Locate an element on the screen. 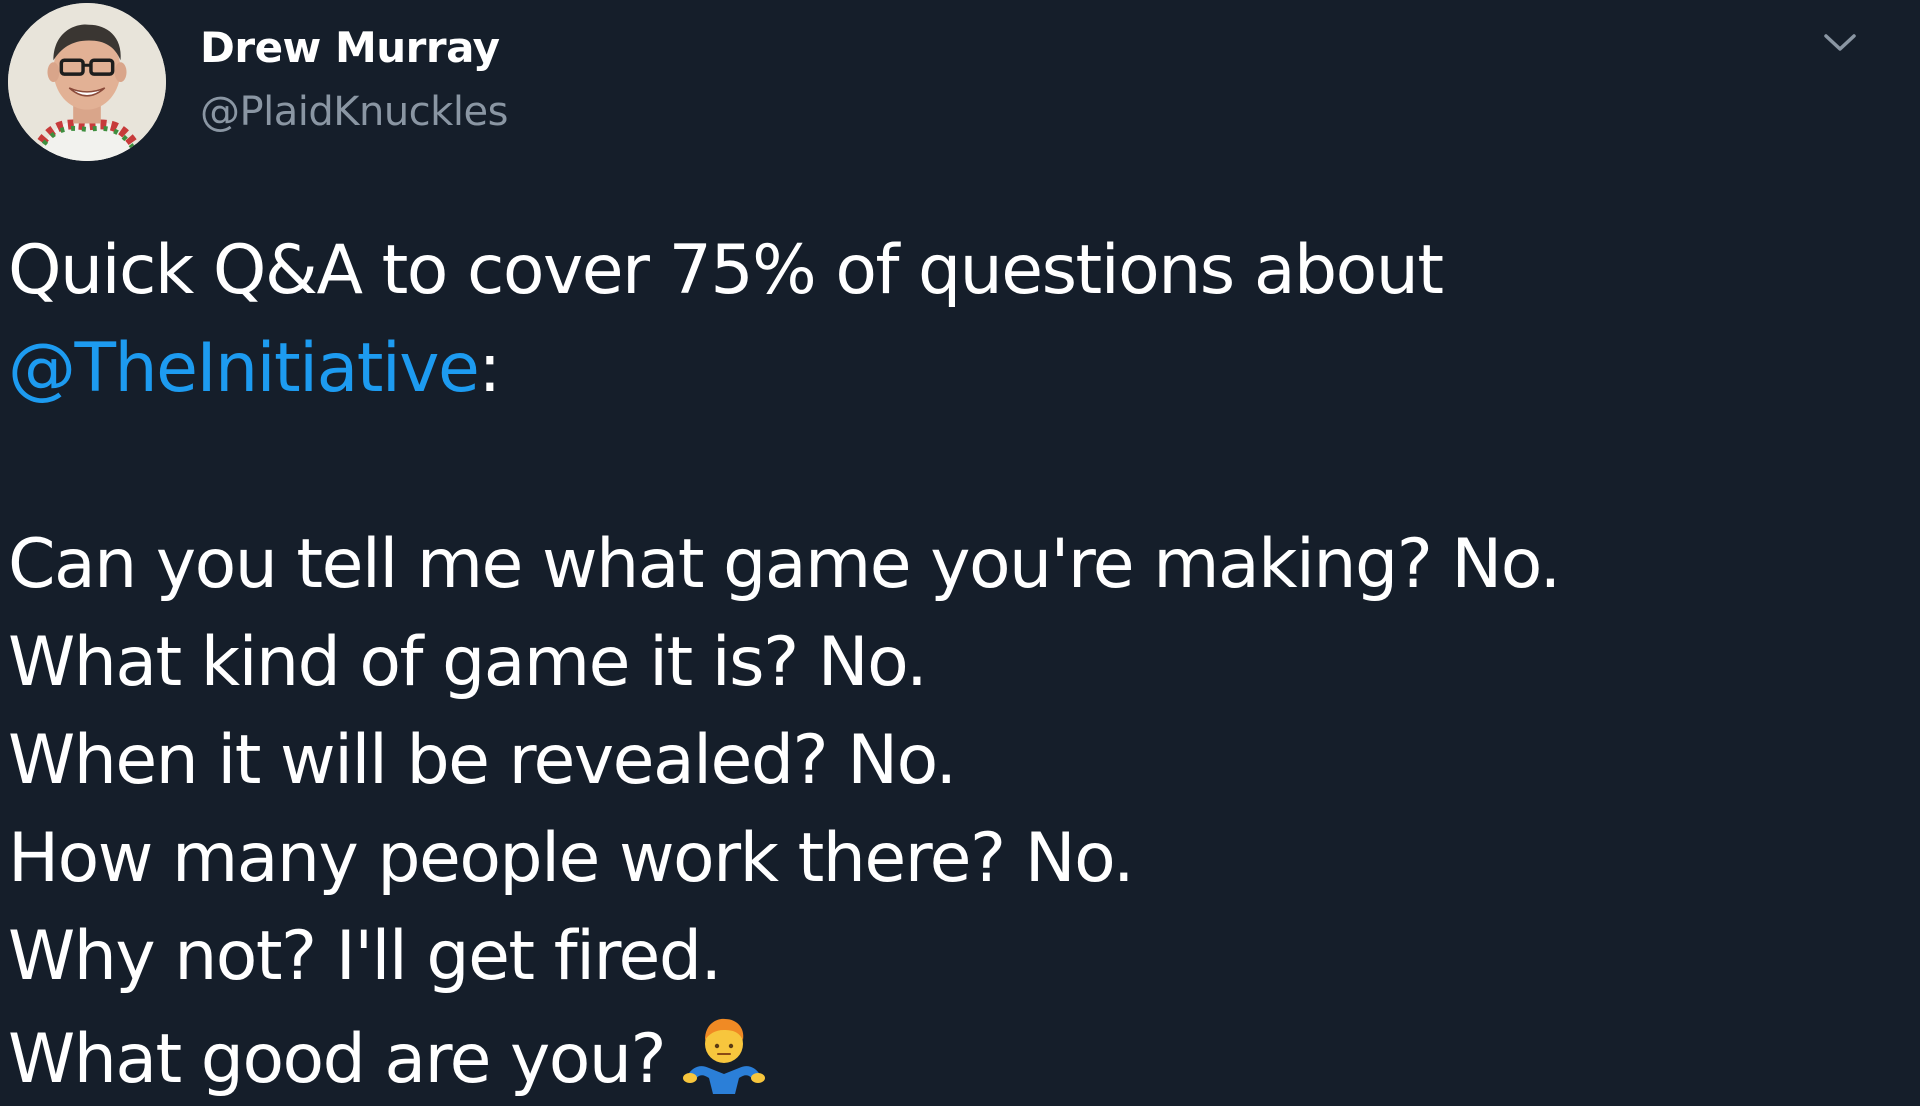  tweet-line: How many people work there? No. is located at coordinates (571, 858).